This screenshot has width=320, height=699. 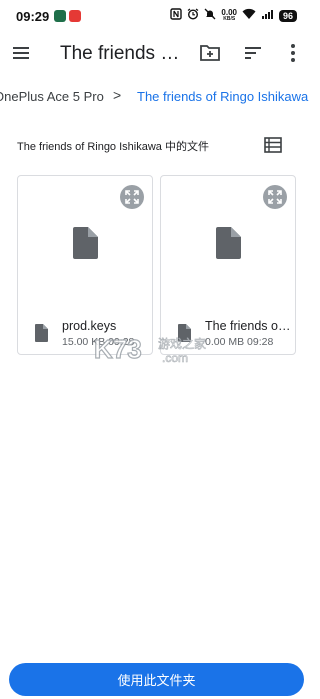 What do you see at coordinates (222, 96) in the screenshot?
I see `breadcrumb-item-current: The friends of Ringo Ishikawa` at bounding box center [222, 96].